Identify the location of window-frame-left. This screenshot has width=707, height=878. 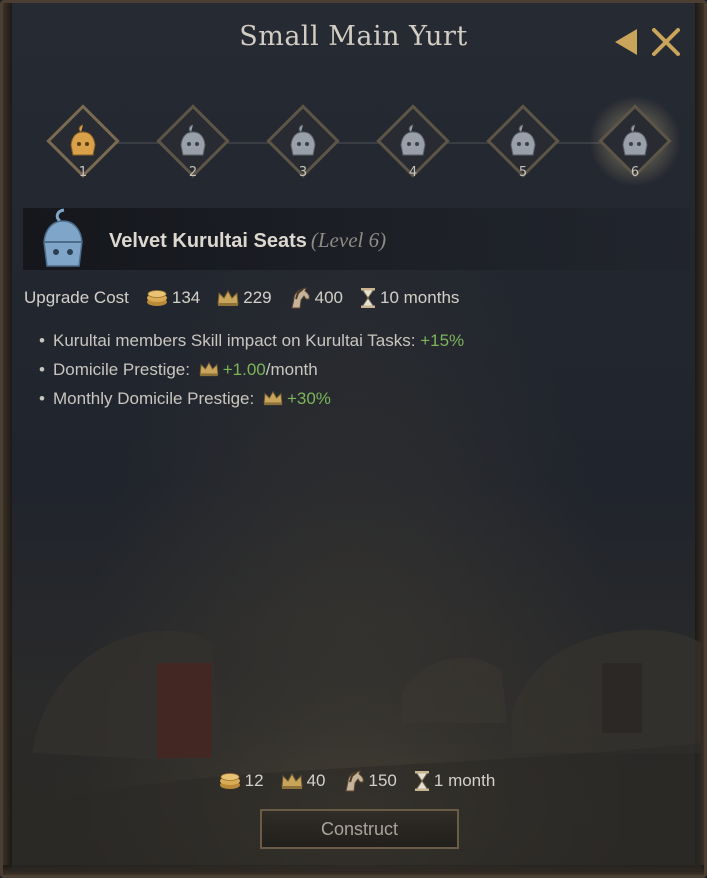
(7, 439).